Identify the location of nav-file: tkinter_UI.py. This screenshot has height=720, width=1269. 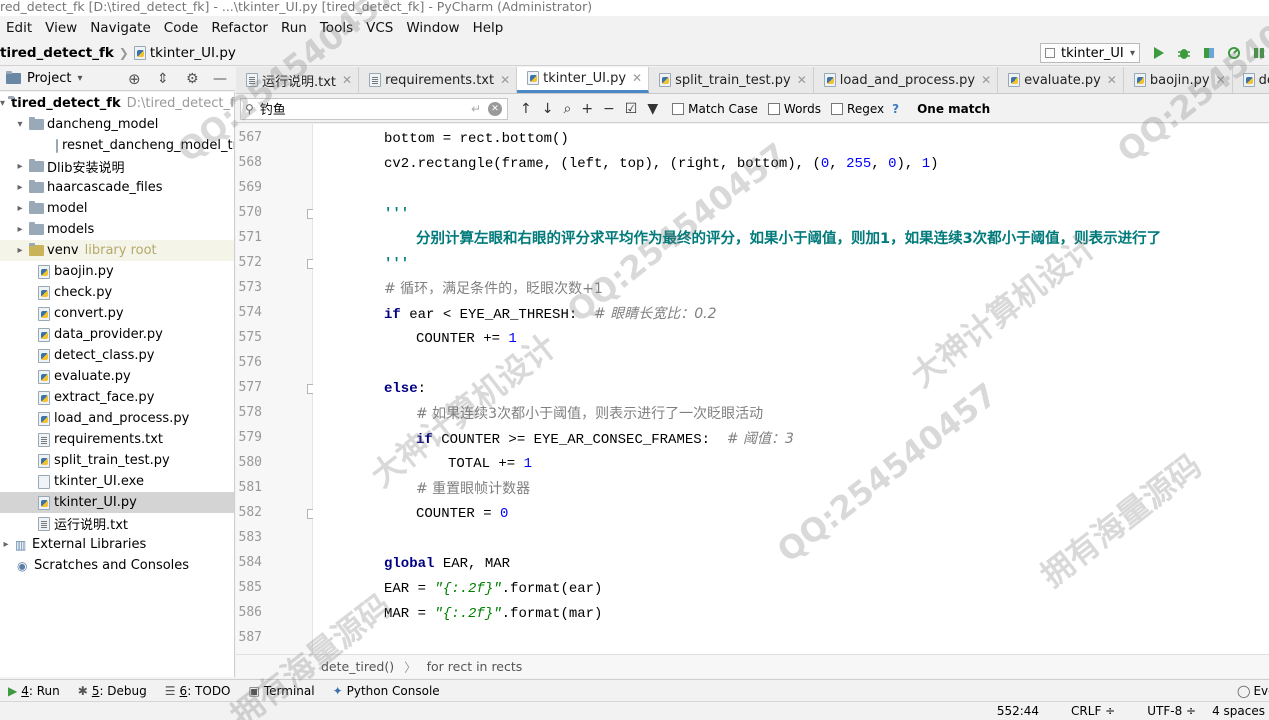
(193, 53).